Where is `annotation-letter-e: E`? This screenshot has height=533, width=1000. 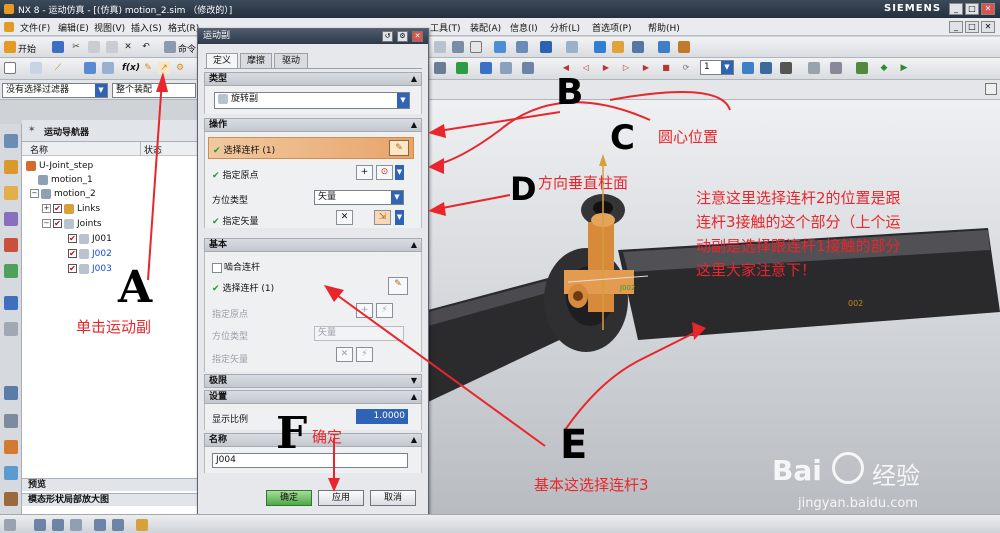 annotation-letter-e: E is located at coordinates (574, 445).